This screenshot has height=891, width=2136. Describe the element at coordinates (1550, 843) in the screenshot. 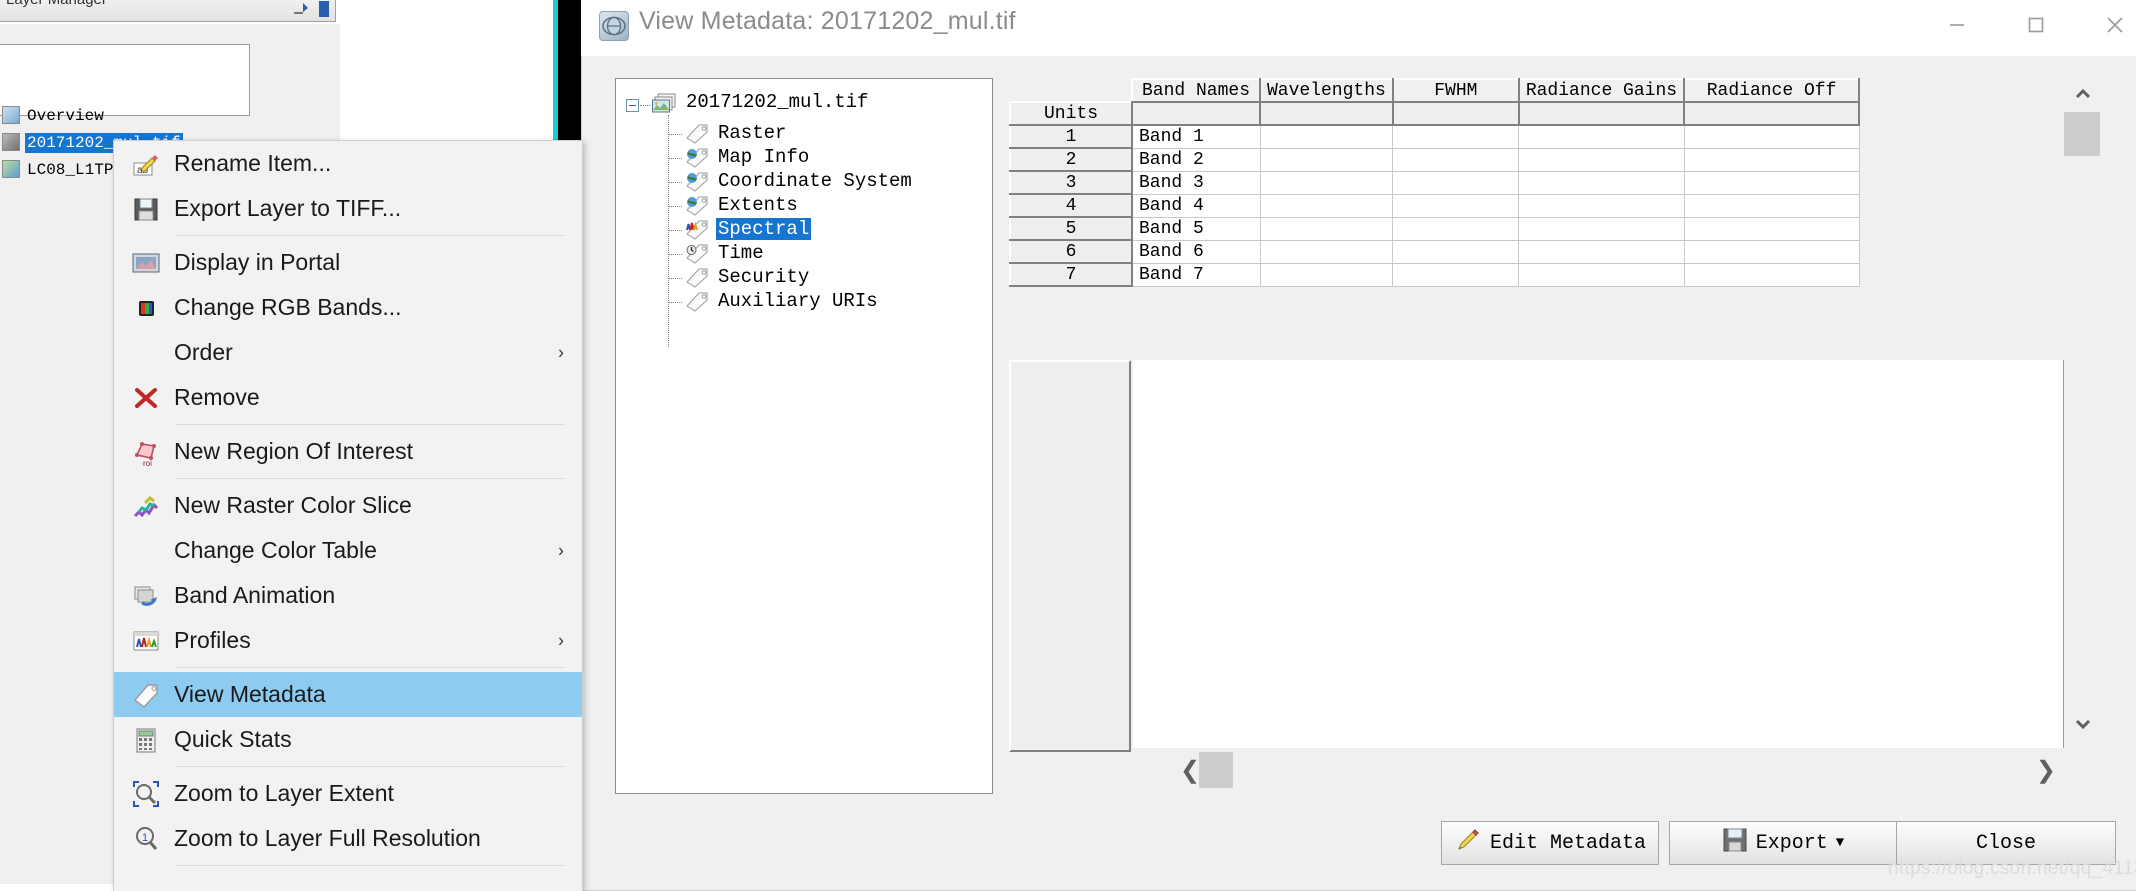

I see `edit-metadata-button: Edit Metadata` at that location.